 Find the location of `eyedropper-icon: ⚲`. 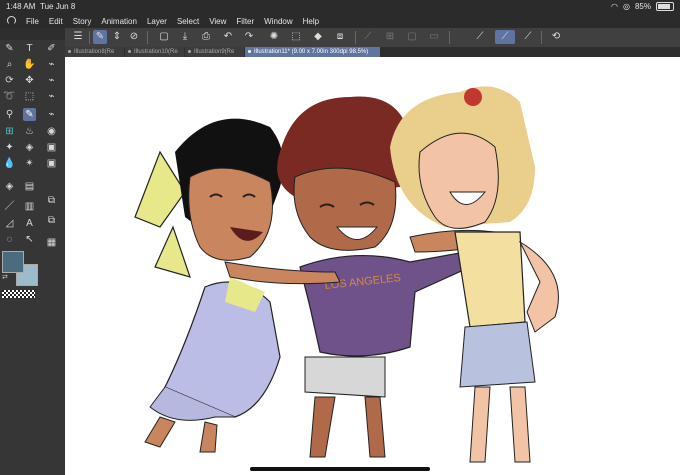

eyedropper-icon: ⚲ is located at coordinates (9, 114).